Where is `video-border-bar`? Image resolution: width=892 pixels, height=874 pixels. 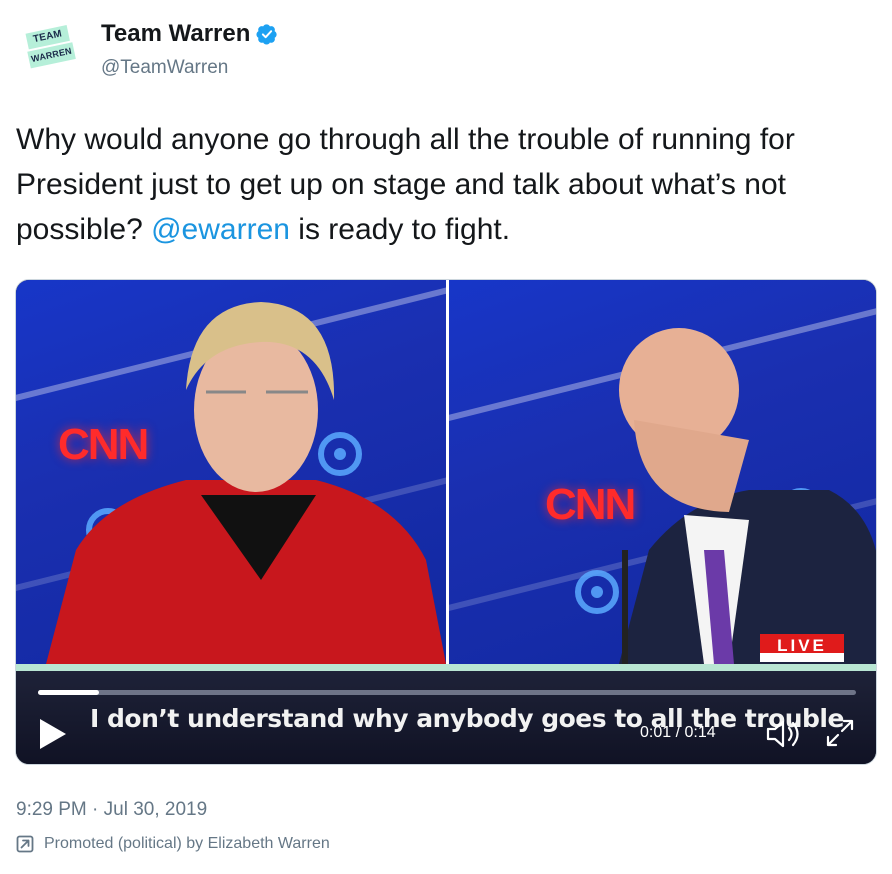
video-border-bar is located at coordinates (446, 667).